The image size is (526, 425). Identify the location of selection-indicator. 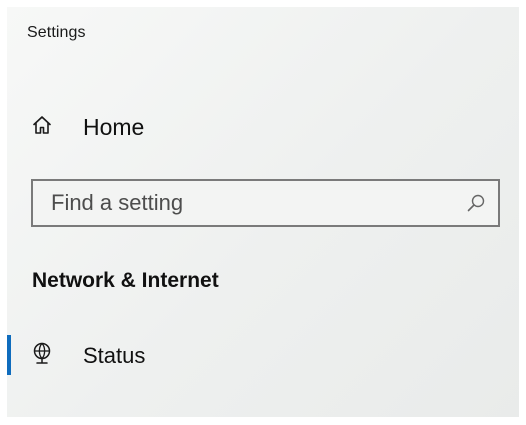
(9, 355).